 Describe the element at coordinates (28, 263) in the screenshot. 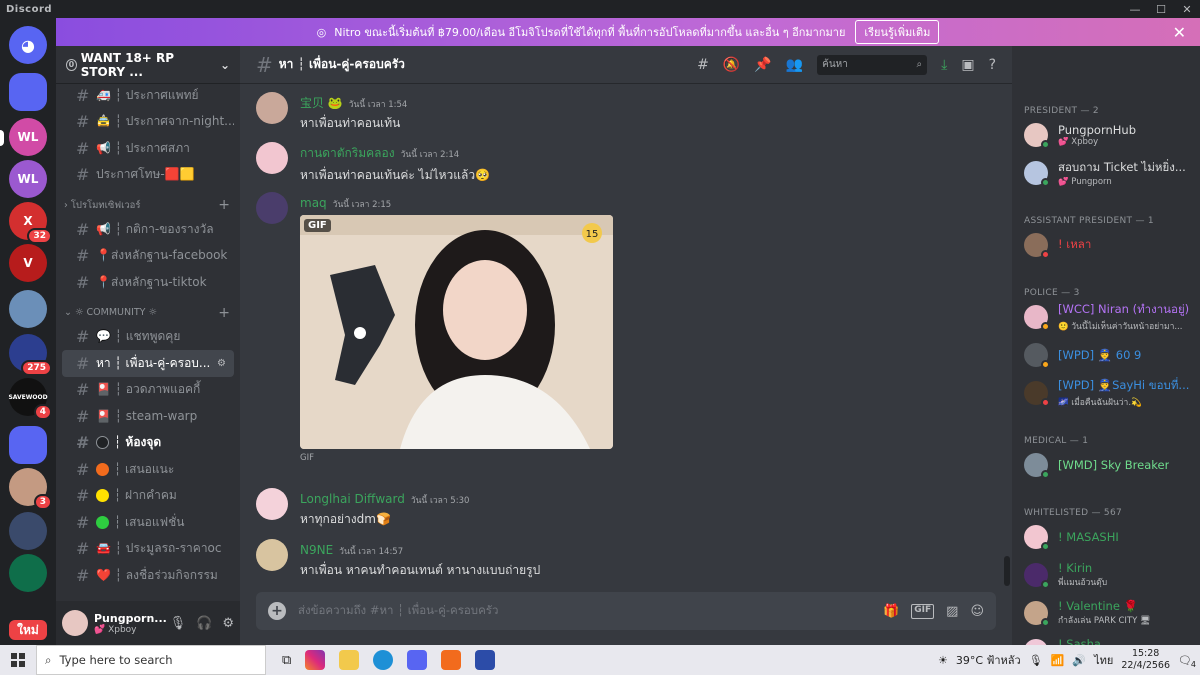

I see `server-icon: V` at that location.